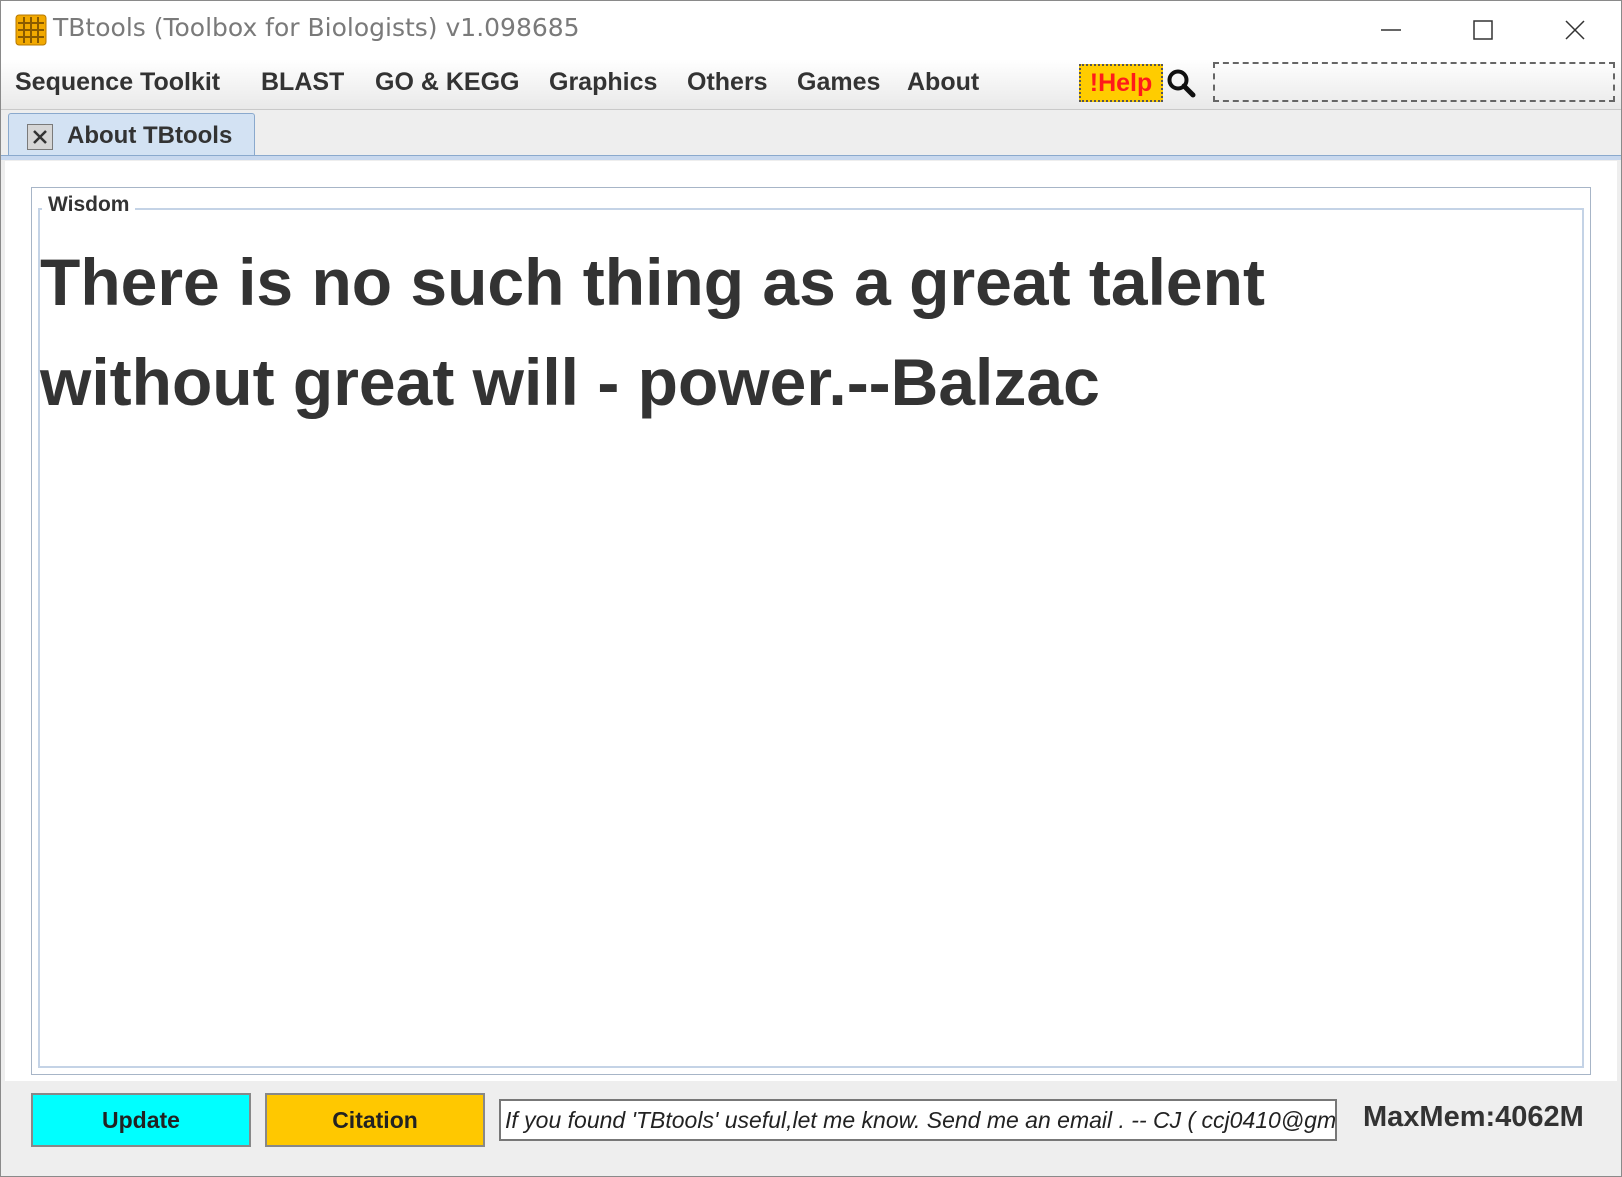 The height and width of the screenshot is (1177, 1622). What do you see at coordinates (150, 135) in the screenshot?
I see `tab-label: About TBtools` at bounding box center [150, 135].